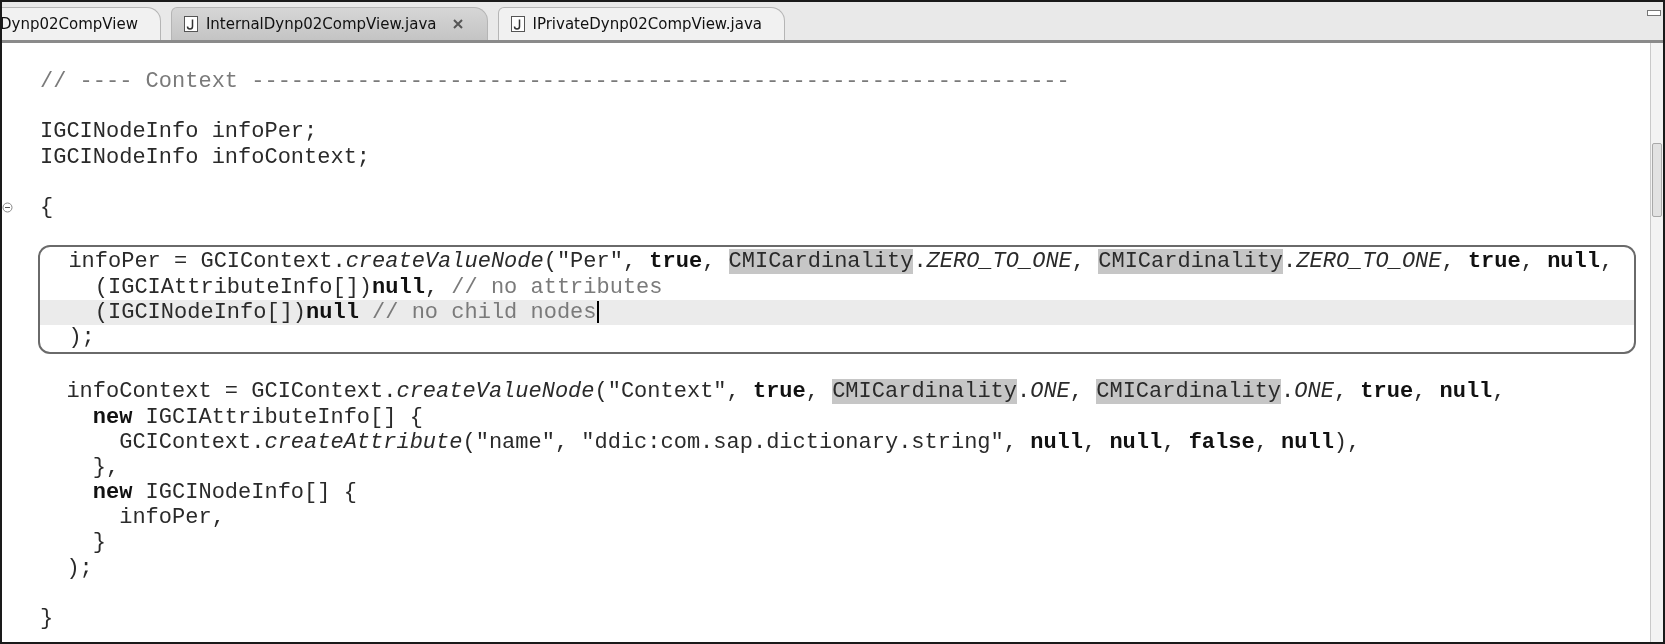 This screenshot has height=644, width=1665. I want to click on code-line: (IGCINodeInfo[])null // no child nodes, so click(345, 312).